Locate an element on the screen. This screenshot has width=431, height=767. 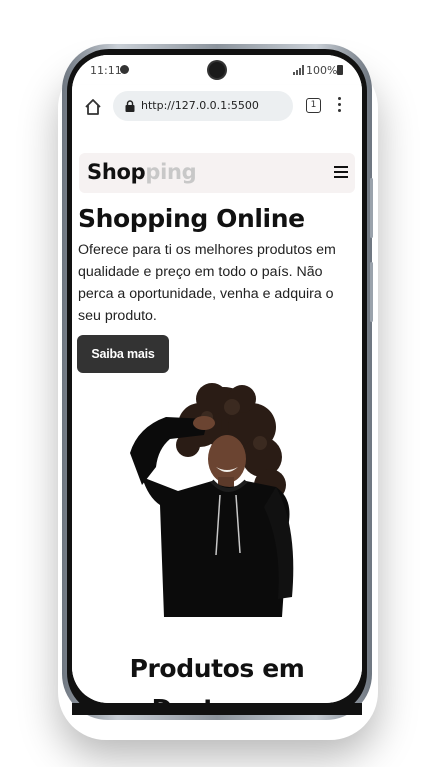
lock-icon is located at coordinates (130, 106).